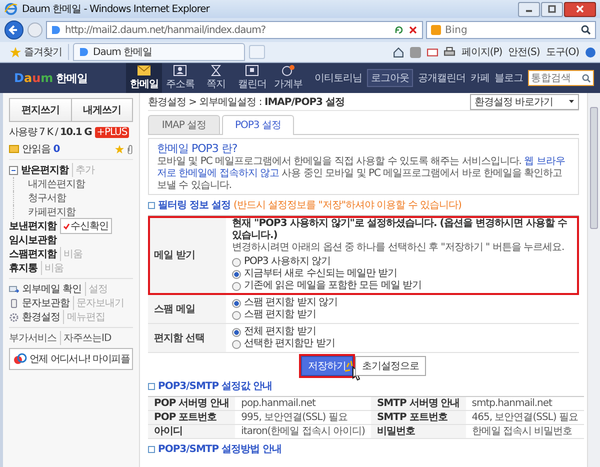 Image resolution: width=600 pixels, height=467 pixels. I want to click on tool-link: 환경설정, so click(41, 317).